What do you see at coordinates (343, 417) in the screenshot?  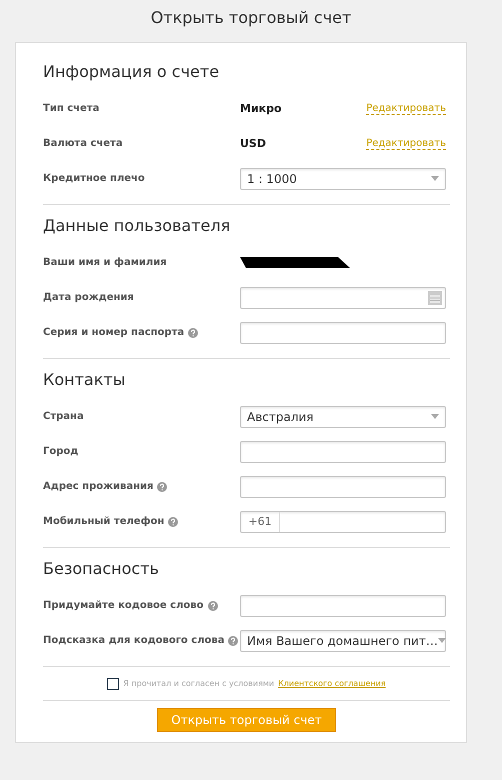 I see `dropdown: Австралия` at bounding box center [343, 417].